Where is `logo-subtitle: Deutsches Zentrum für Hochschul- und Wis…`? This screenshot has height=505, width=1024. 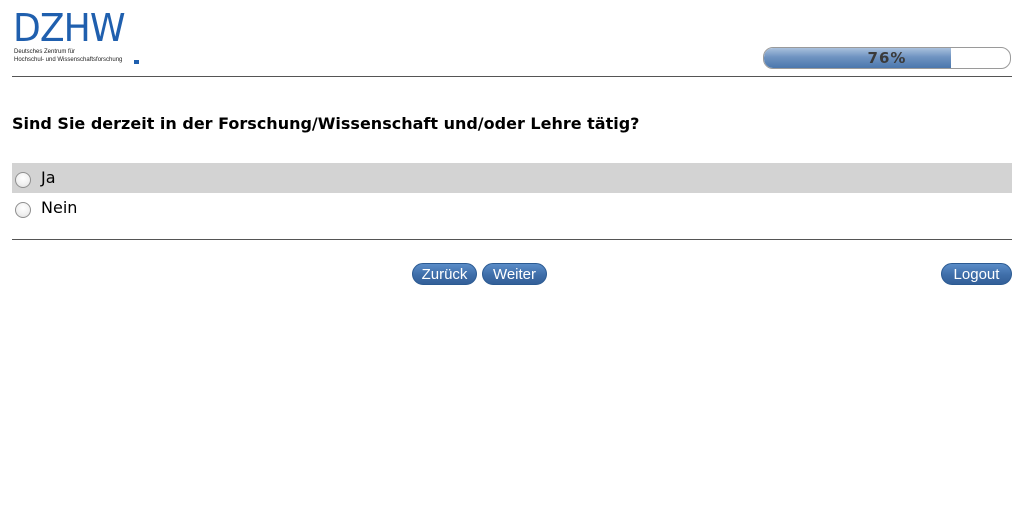 logo-subtitle: Deutsches Zentrum für Hochschul- und Wis… is located at coordinates (68, 56).